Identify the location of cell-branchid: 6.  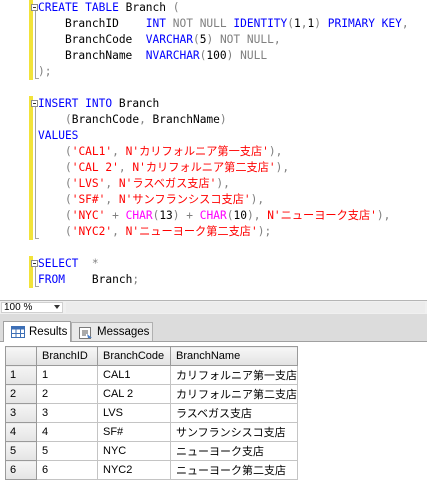
(67, 470).